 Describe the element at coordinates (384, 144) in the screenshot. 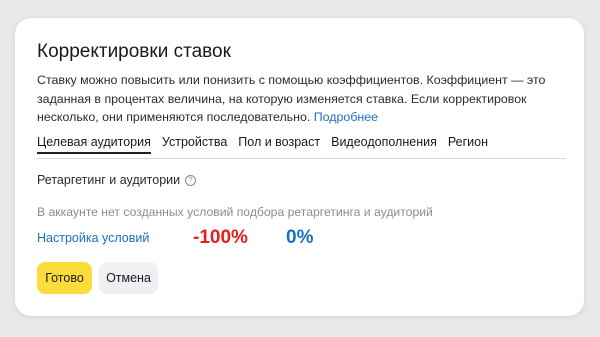

I see `tab-video-extensions: Видеодополнения` at that location.